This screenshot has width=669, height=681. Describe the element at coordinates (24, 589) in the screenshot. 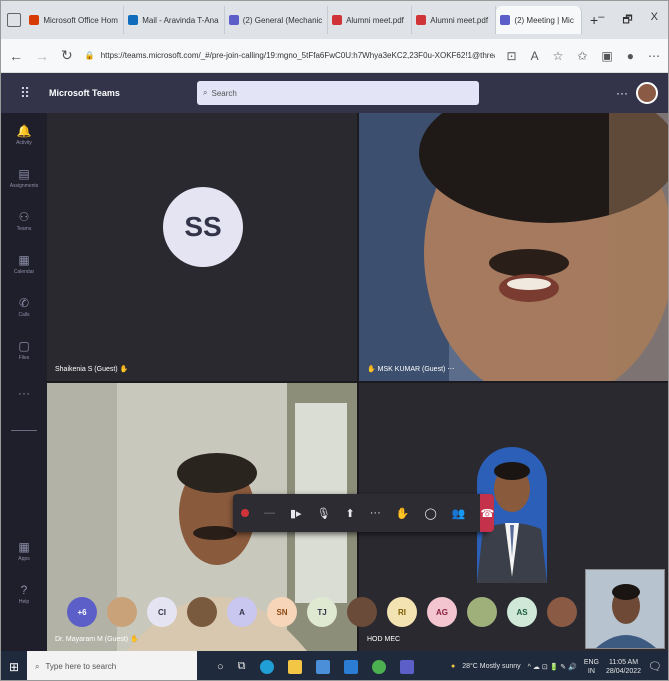

I see `help-icon: ?` at that location.